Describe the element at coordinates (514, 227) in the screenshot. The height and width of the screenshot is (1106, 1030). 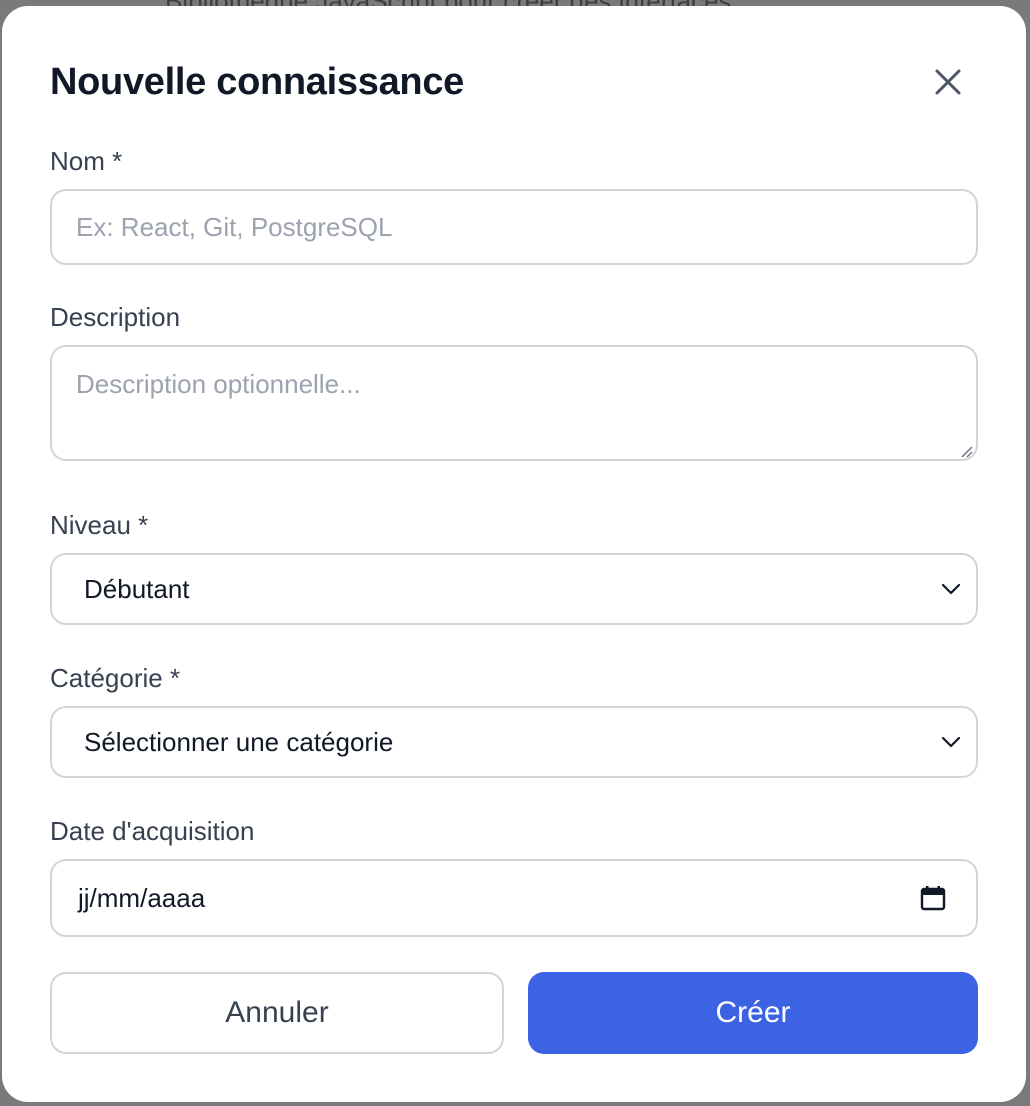
I see `name-input` at that location.